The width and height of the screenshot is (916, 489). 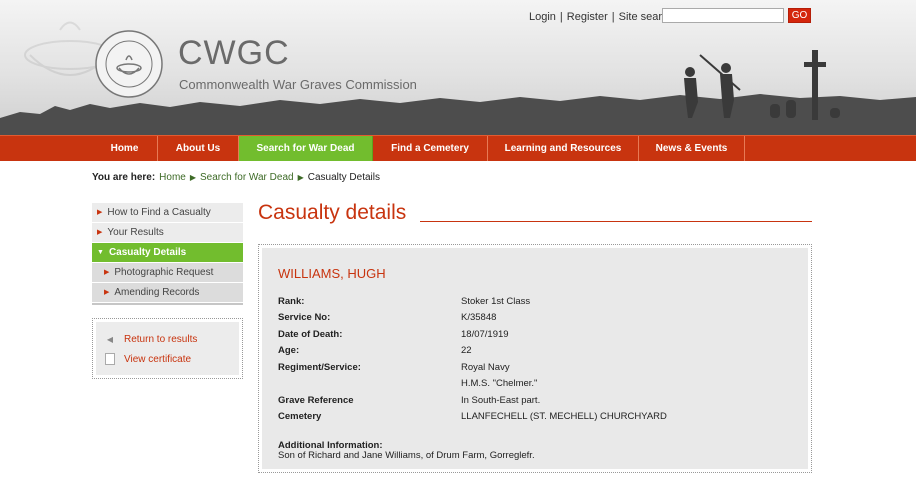 What do you see at coordinates (161, 339) in the screenshot?
I see `return-label: Return to results` at bounding box center [161, 339].